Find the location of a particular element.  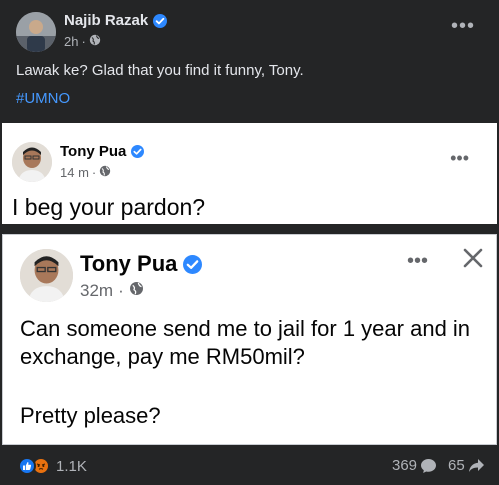

author-name: Najib Razak is located at coordinates (106, 20).